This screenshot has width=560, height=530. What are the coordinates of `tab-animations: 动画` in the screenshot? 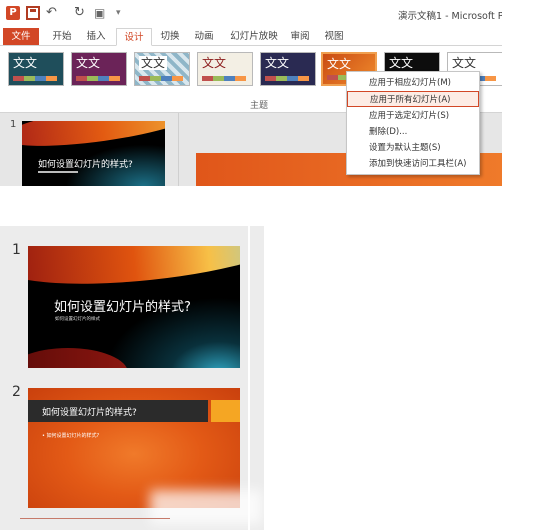 It's located at (204, 36).